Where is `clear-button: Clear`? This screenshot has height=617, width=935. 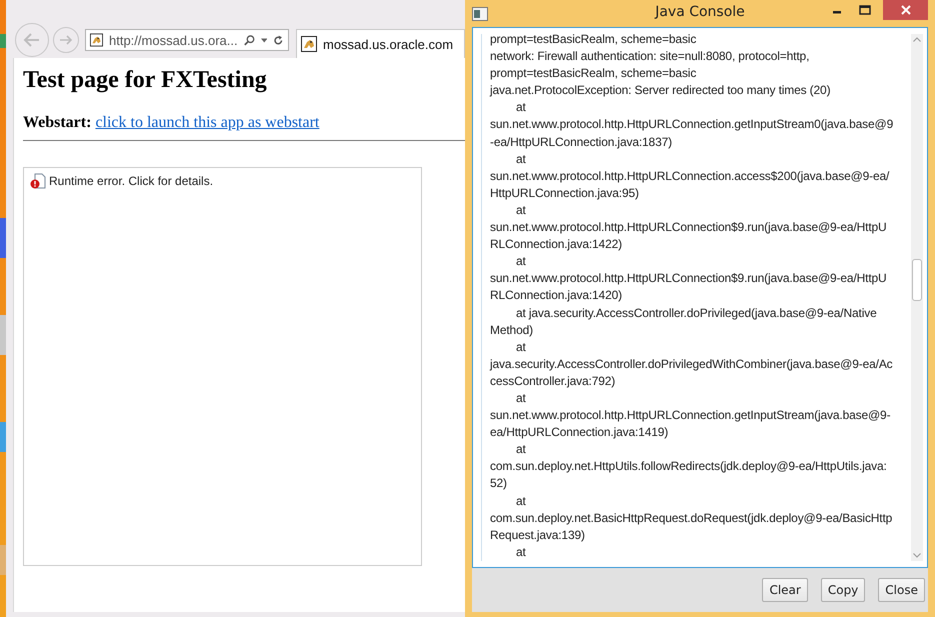
clear-button: Clear is located at coordinates (785, 590).